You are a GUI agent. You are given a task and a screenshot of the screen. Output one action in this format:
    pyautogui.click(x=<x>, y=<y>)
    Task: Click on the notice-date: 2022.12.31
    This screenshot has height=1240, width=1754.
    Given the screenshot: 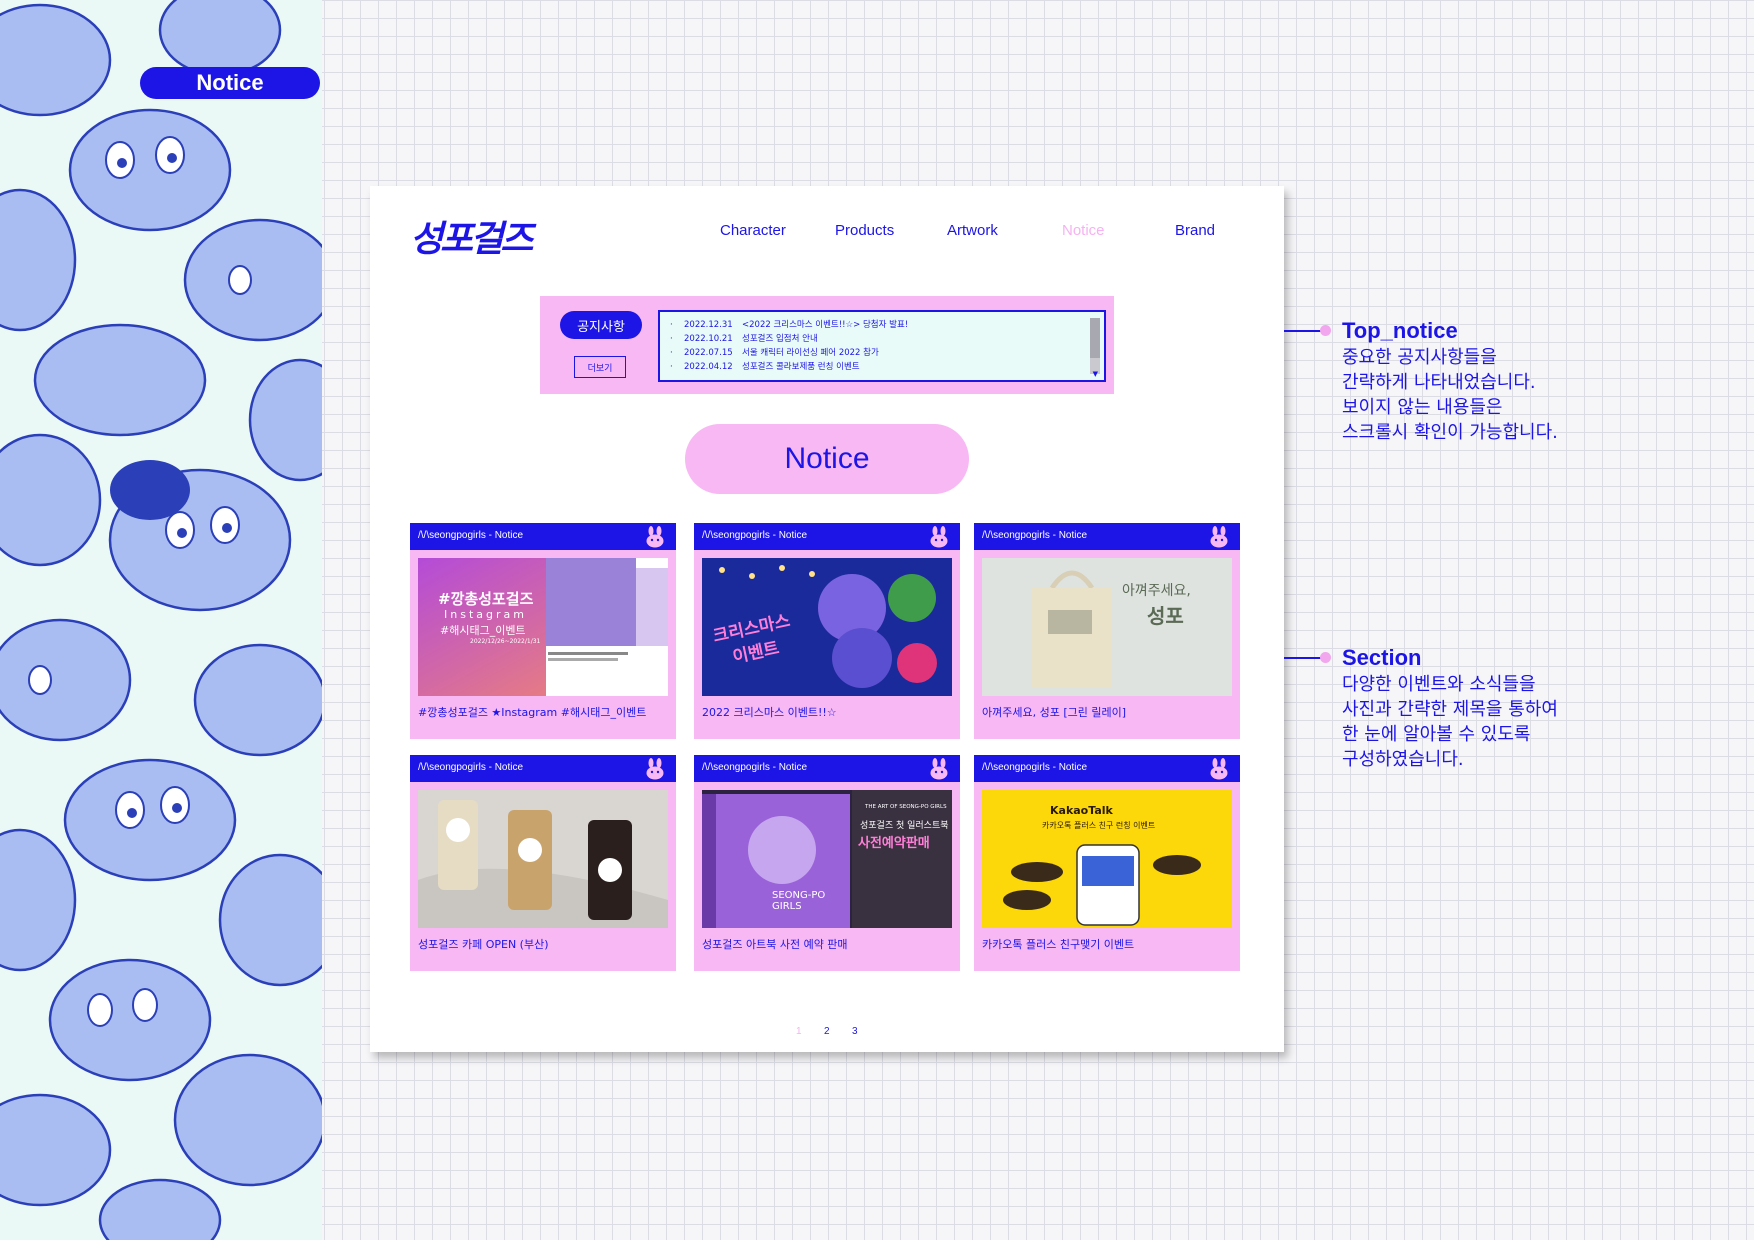 What is the action you would take?
    pyautogui.click(x=708, y=325)
    